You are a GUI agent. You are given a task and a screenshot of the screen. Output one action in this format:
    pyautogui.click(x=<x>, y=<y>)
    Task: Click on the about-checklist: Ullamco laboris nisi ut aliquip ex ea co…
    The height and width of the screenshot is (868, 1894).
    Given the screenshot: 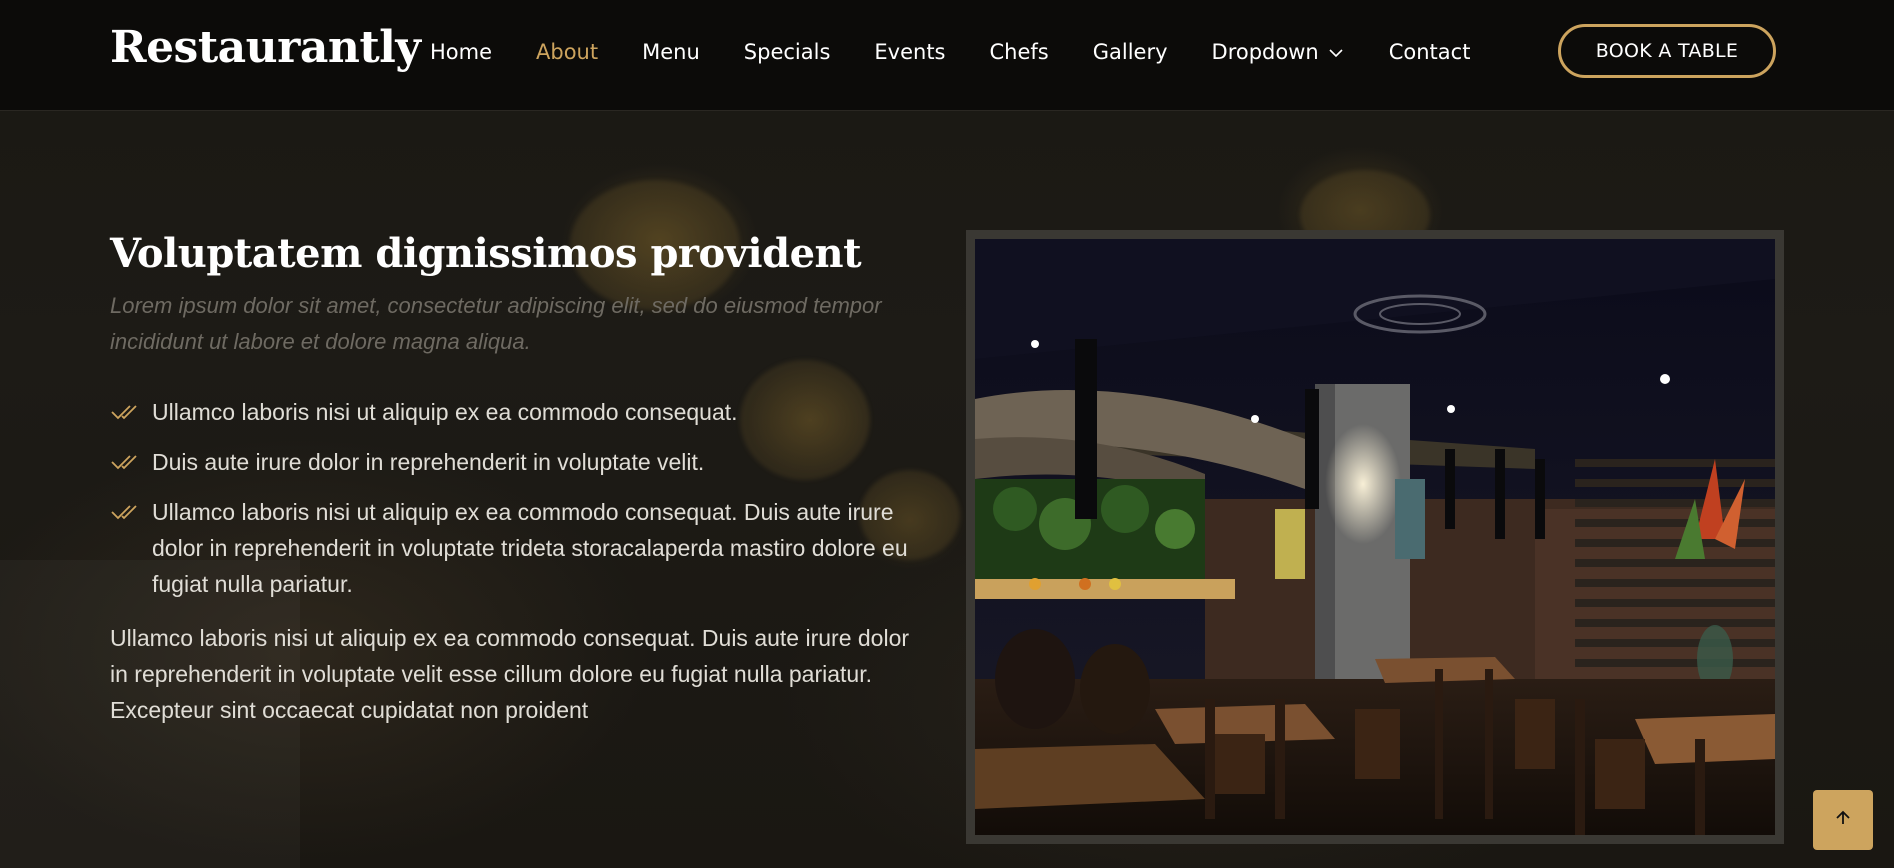 What is the action you would take?
    pyautogui.click(x=525, y=498)
    